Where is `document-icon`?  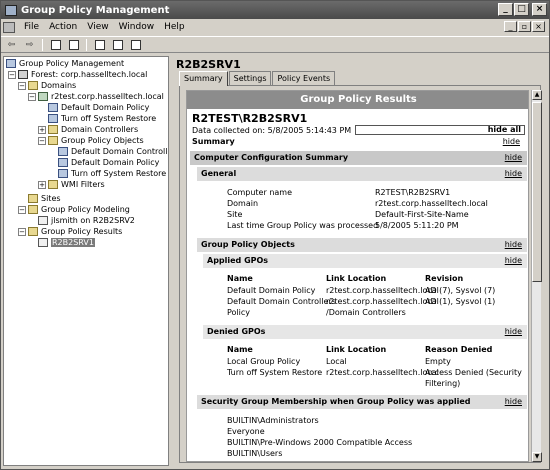
document-icon is located at coordinates (9, 27).